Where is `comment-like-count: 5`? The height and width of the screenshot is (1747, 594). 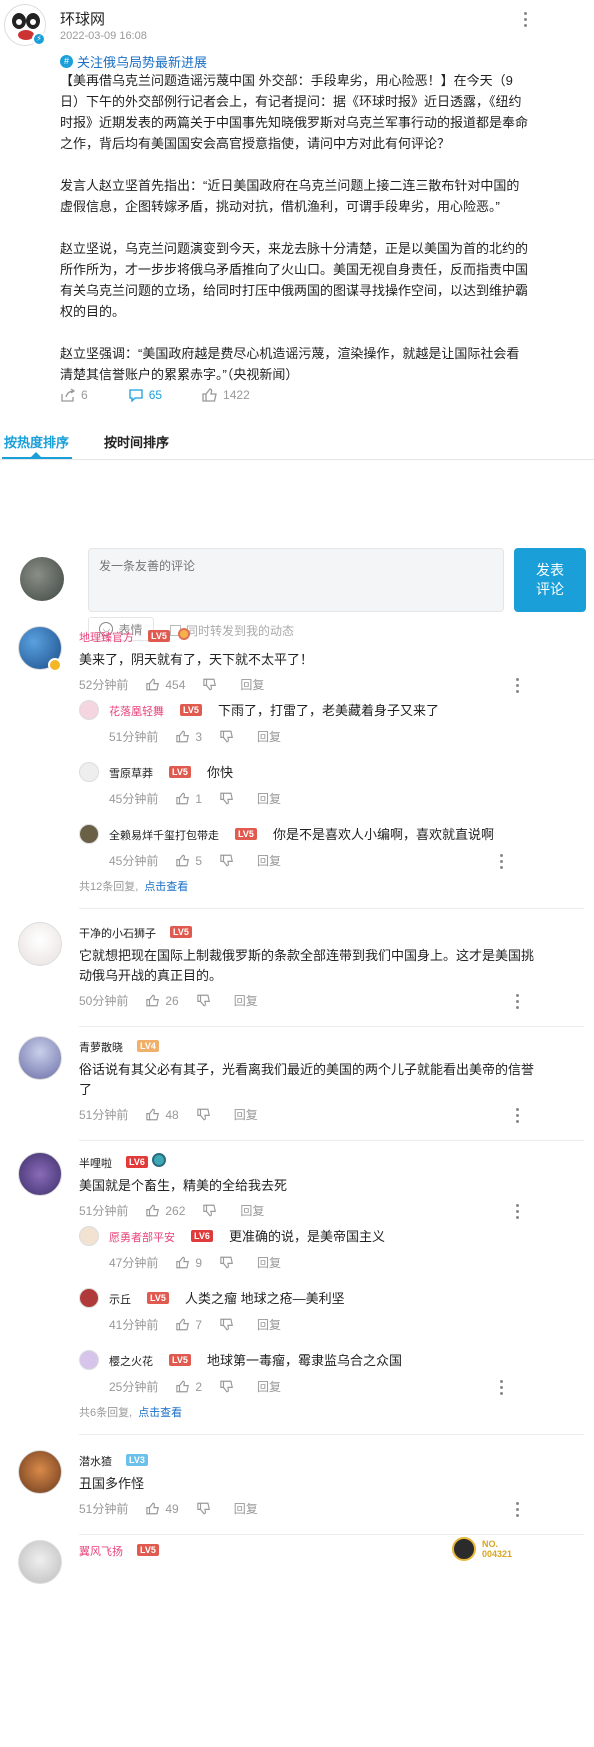 comment-like-count: 5 is located at coordinates (199, 860).